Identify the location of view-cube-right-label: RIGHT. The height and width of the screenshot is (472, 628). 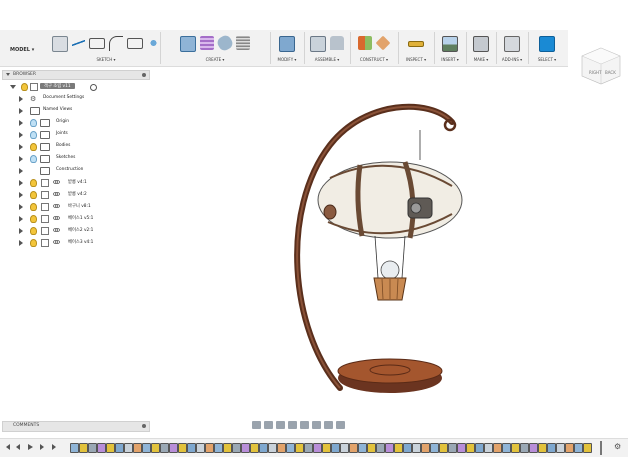
(595, 72).